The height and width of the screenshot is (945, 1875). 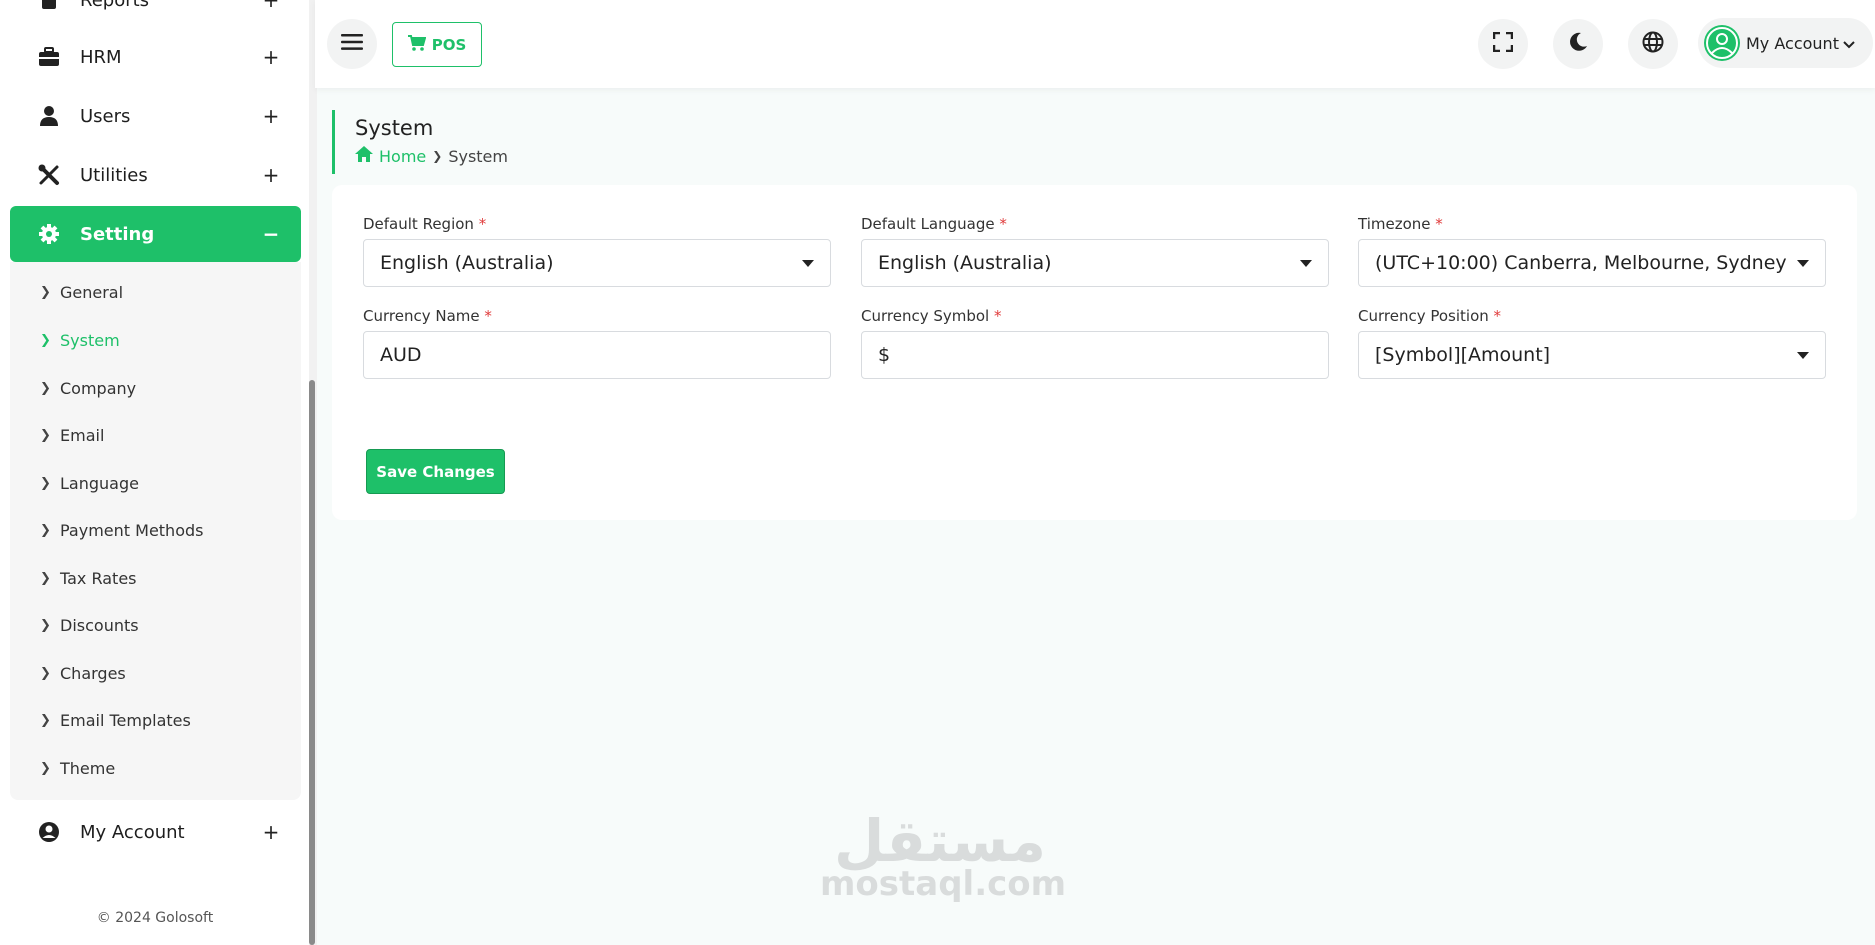 I want to click on watermark: مستقل mostaql.com, so click(x=943, y=854).